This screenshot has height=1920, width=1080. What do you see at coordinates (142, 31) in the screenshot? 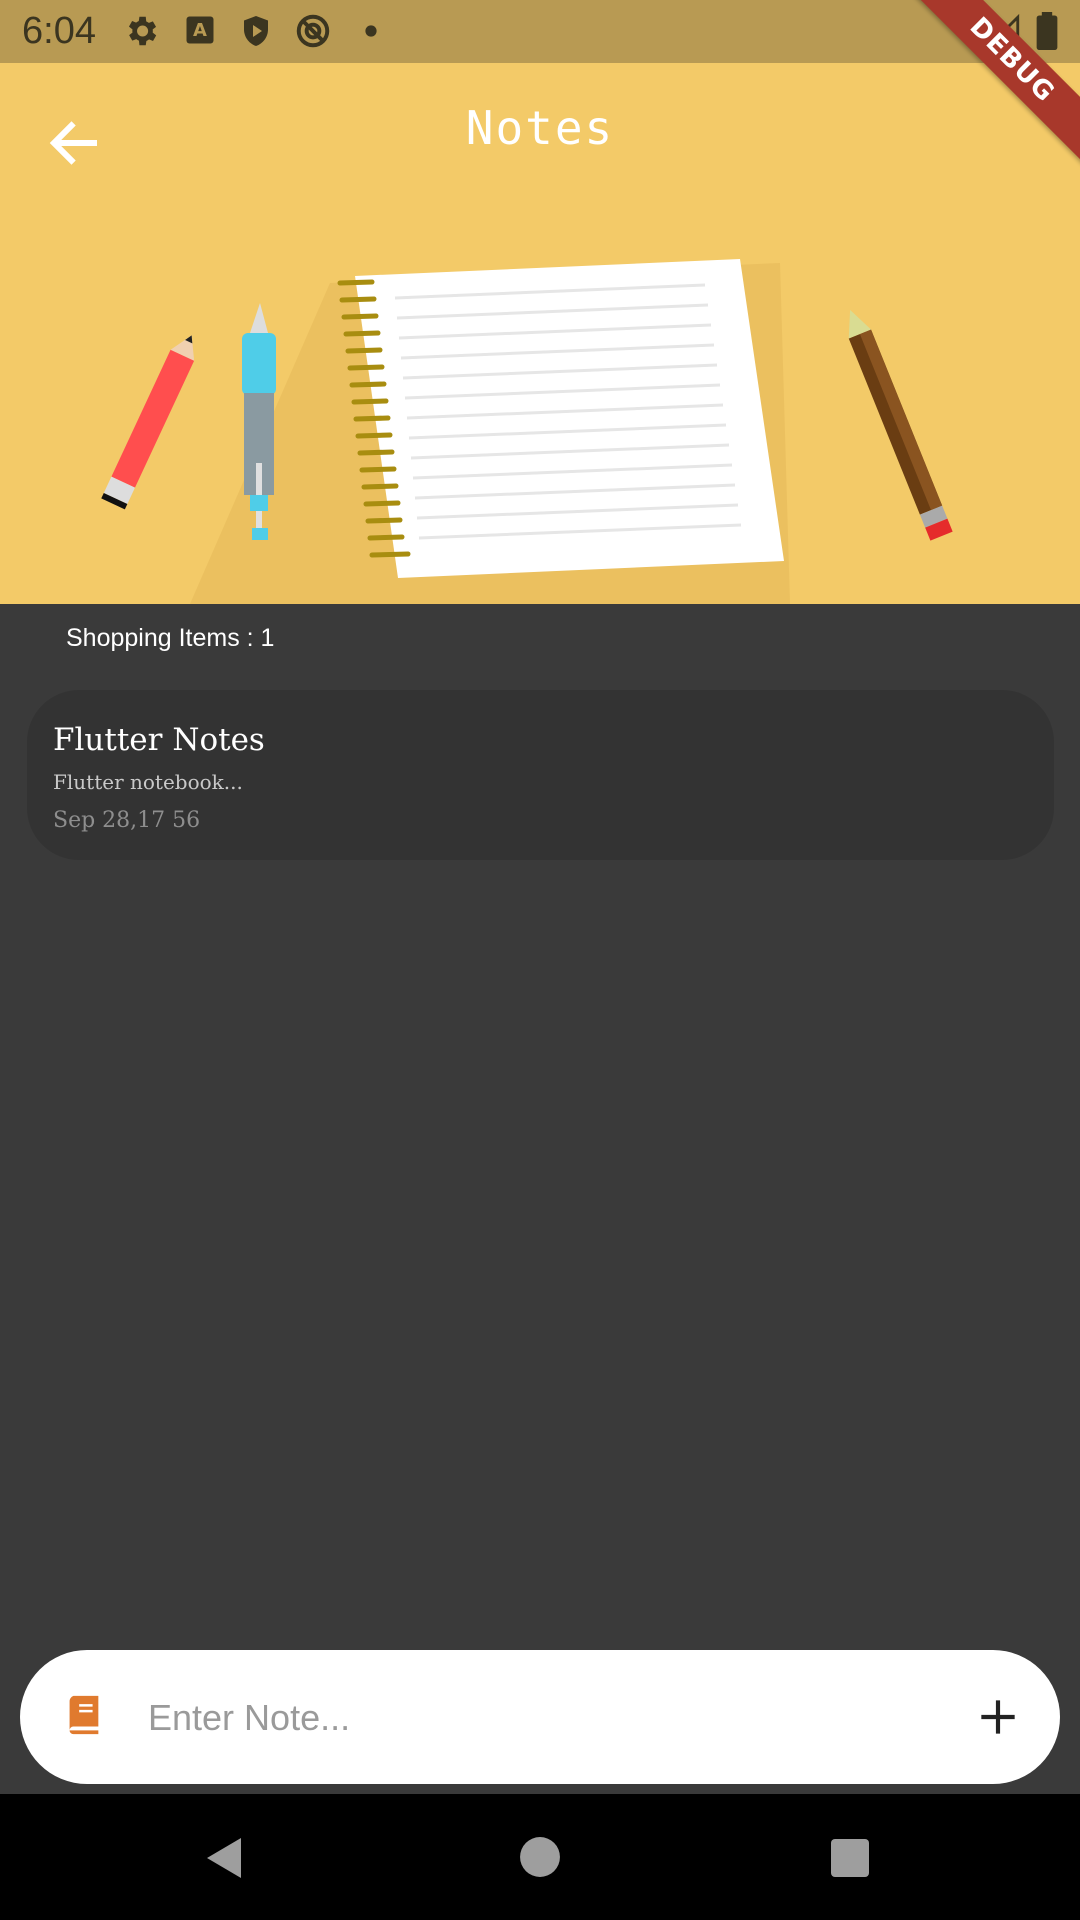
I see `settings-icon` at bounding box center [142, 31].